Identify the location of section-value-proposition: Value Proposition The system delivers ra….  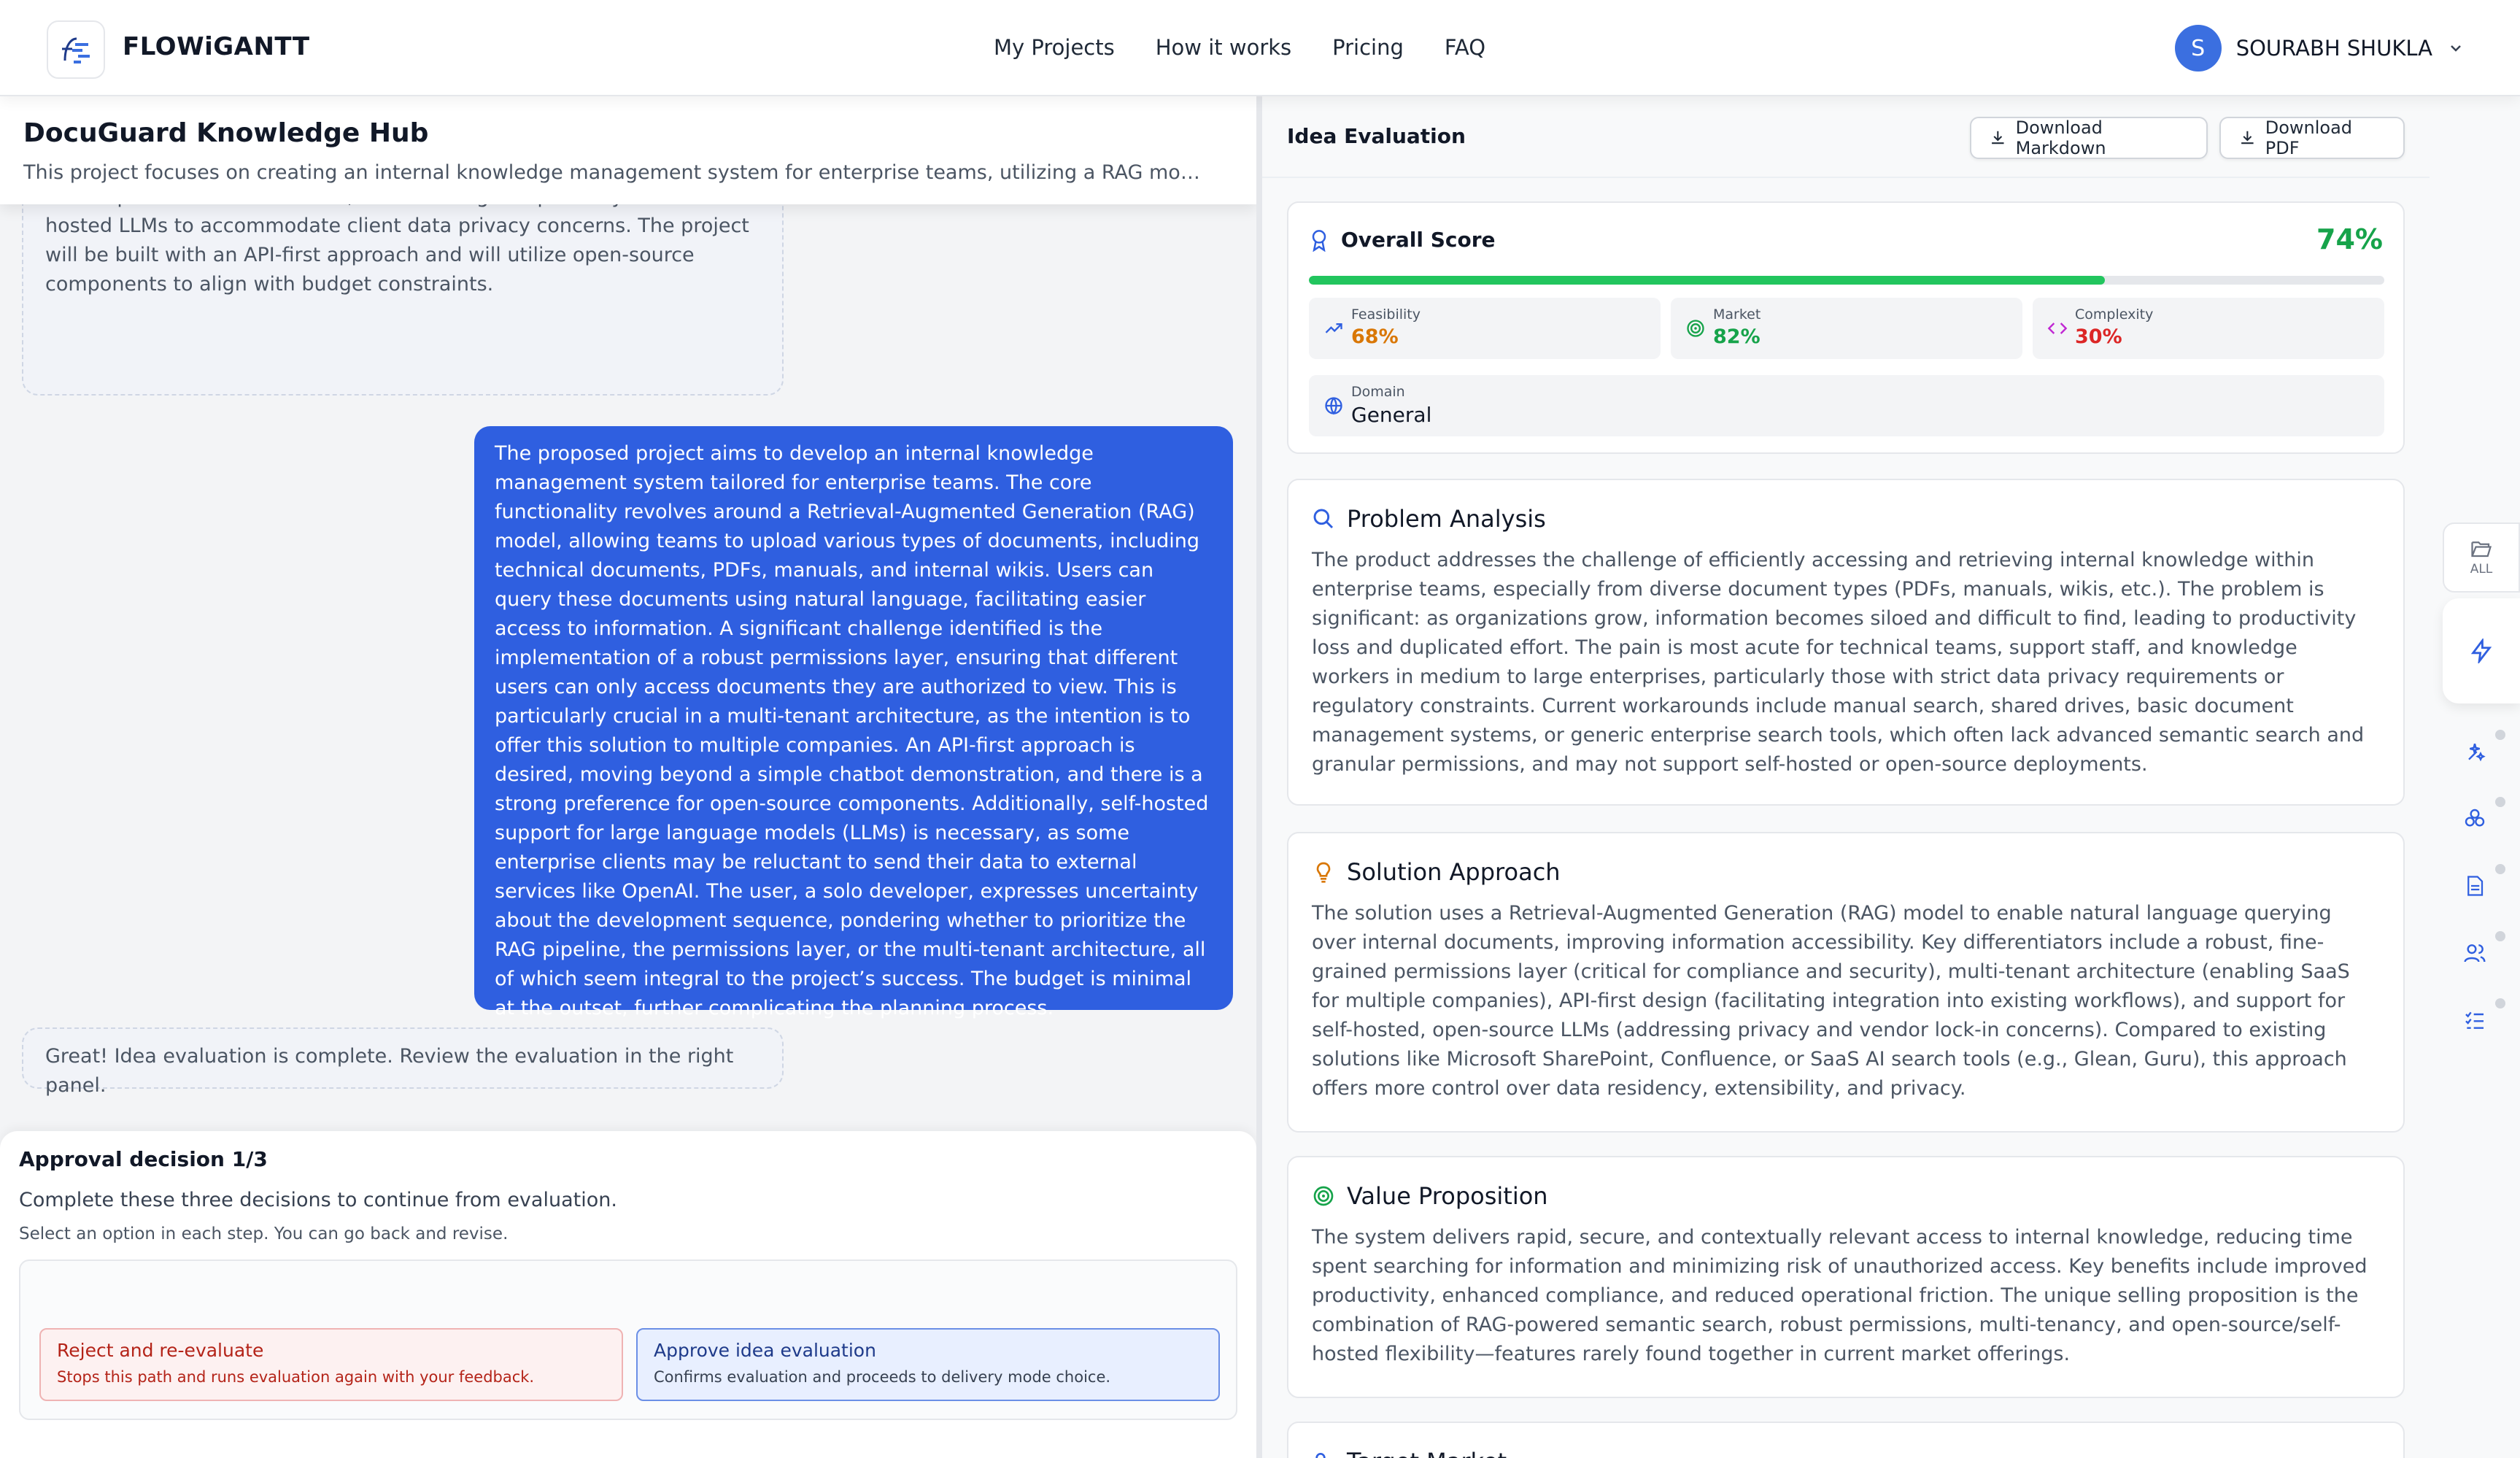
(1846, 1277).